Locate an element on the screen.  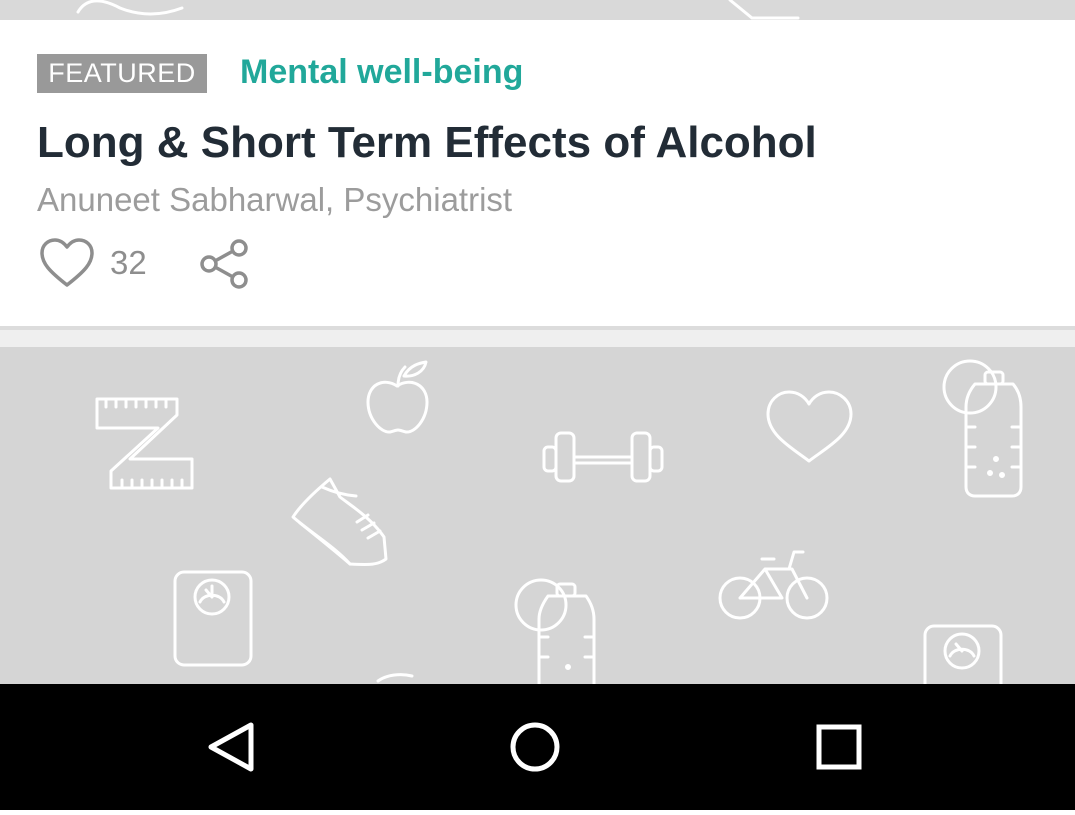
article-title: Long & Short Term Effects of Alcohol is located at coordinates (427, 143).